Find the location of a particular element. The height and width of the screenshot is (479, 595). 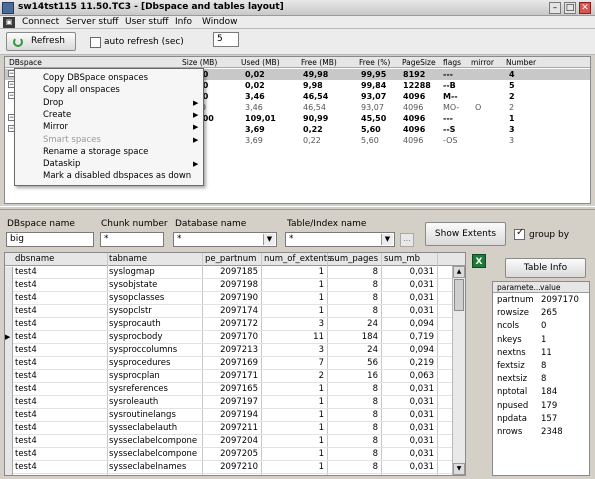

table-row: test4 sysseclabelcompone 2097204 1 8 0,031 is located at coordinates (235, 442).